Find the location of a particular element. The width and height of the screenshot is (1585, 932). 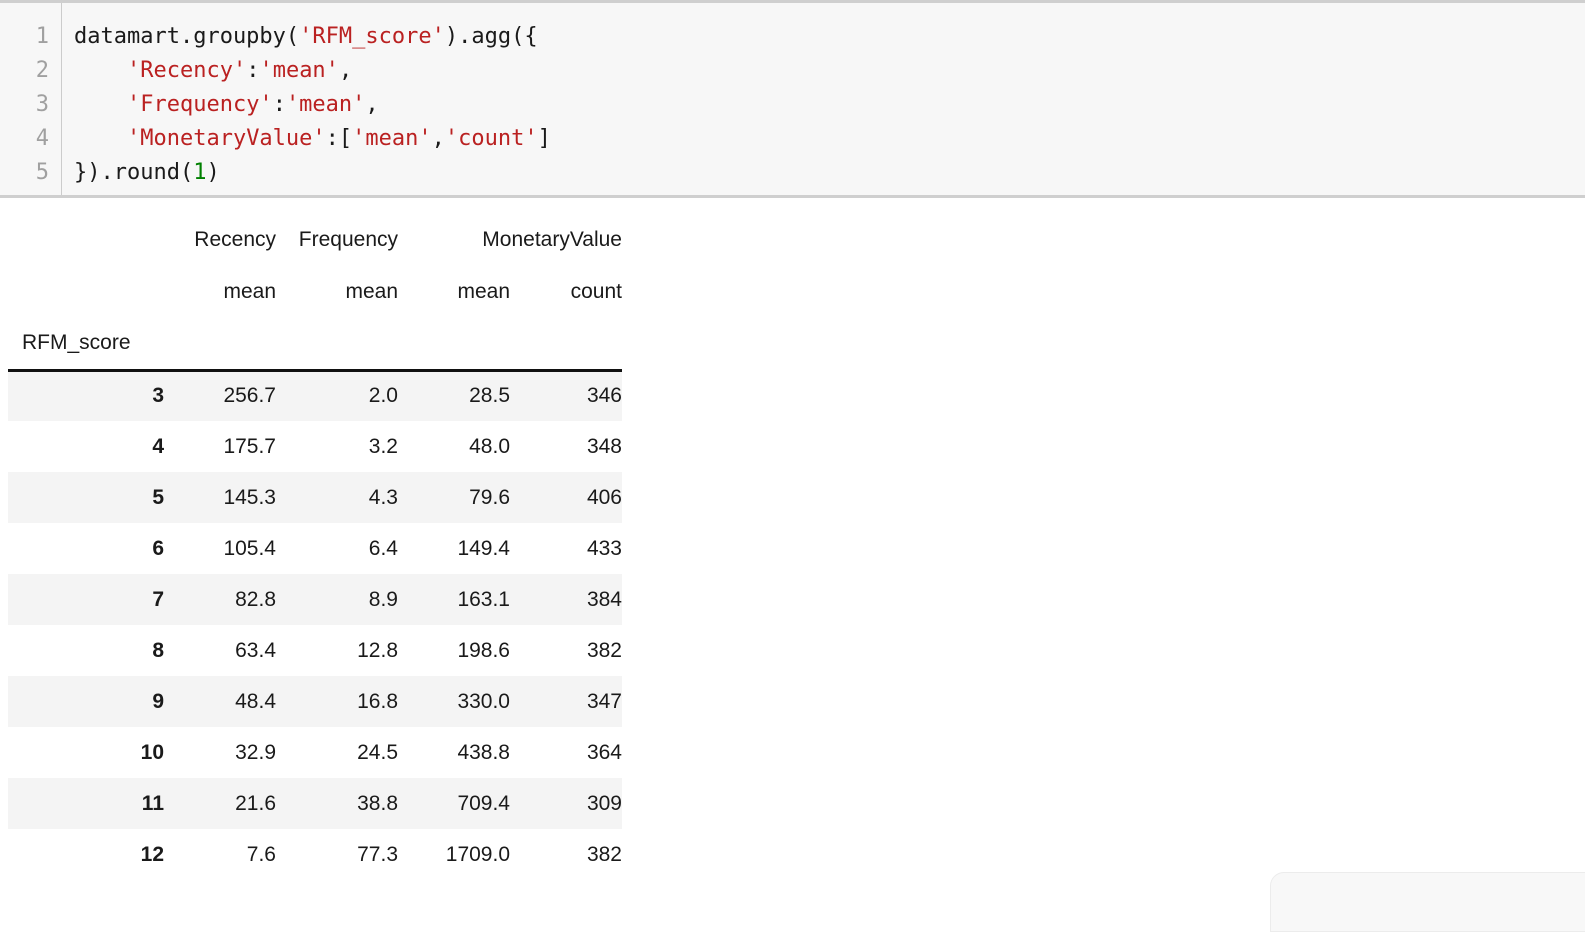

cell-frequency-mean: 6.4 is located at coordinates (383, 548).